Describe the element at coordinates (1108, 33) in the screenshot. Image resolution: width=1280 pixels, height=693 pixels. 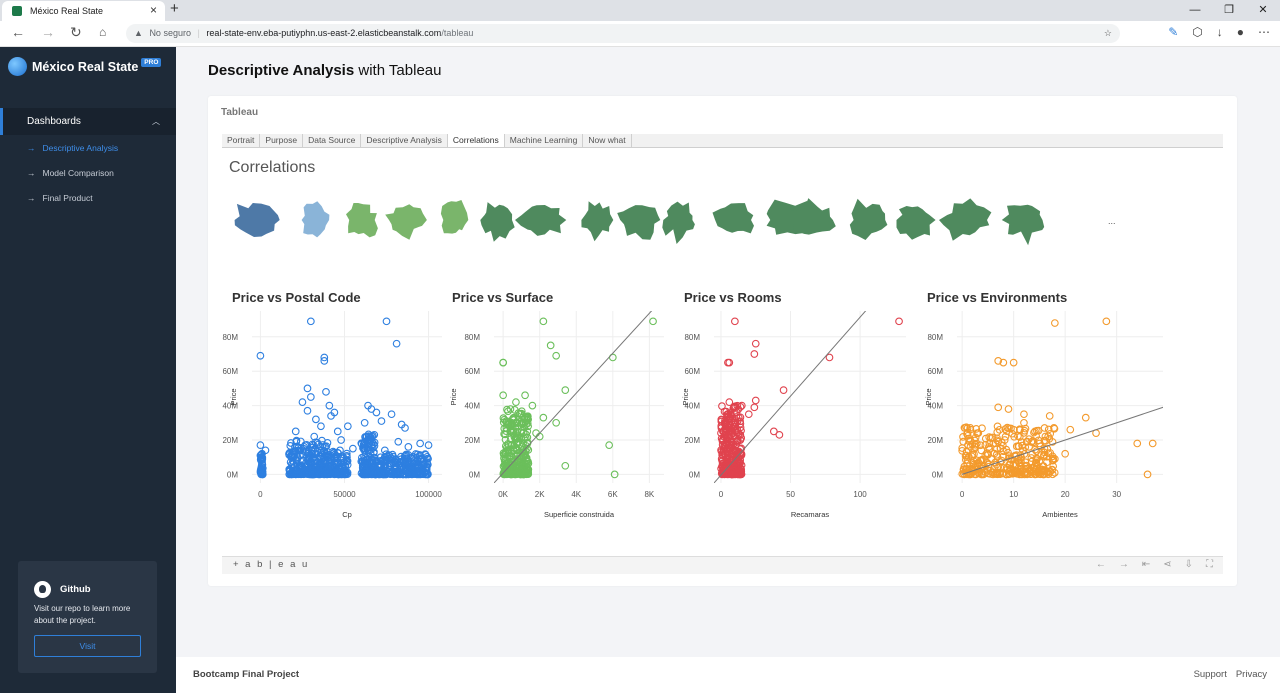
I see `favorite-star-icon: ☆` at that location.